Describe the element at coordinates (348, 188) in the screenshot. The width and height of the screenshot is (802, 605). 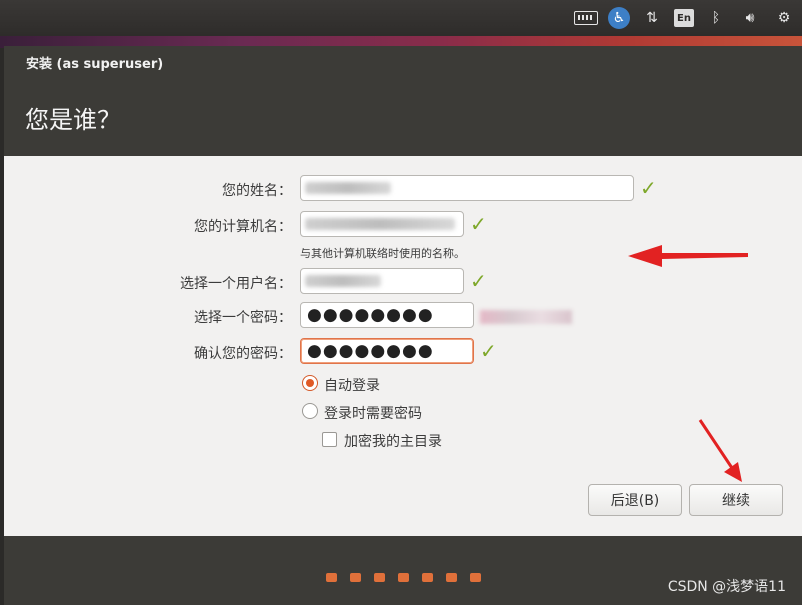
I see `redacted-name` at that location.